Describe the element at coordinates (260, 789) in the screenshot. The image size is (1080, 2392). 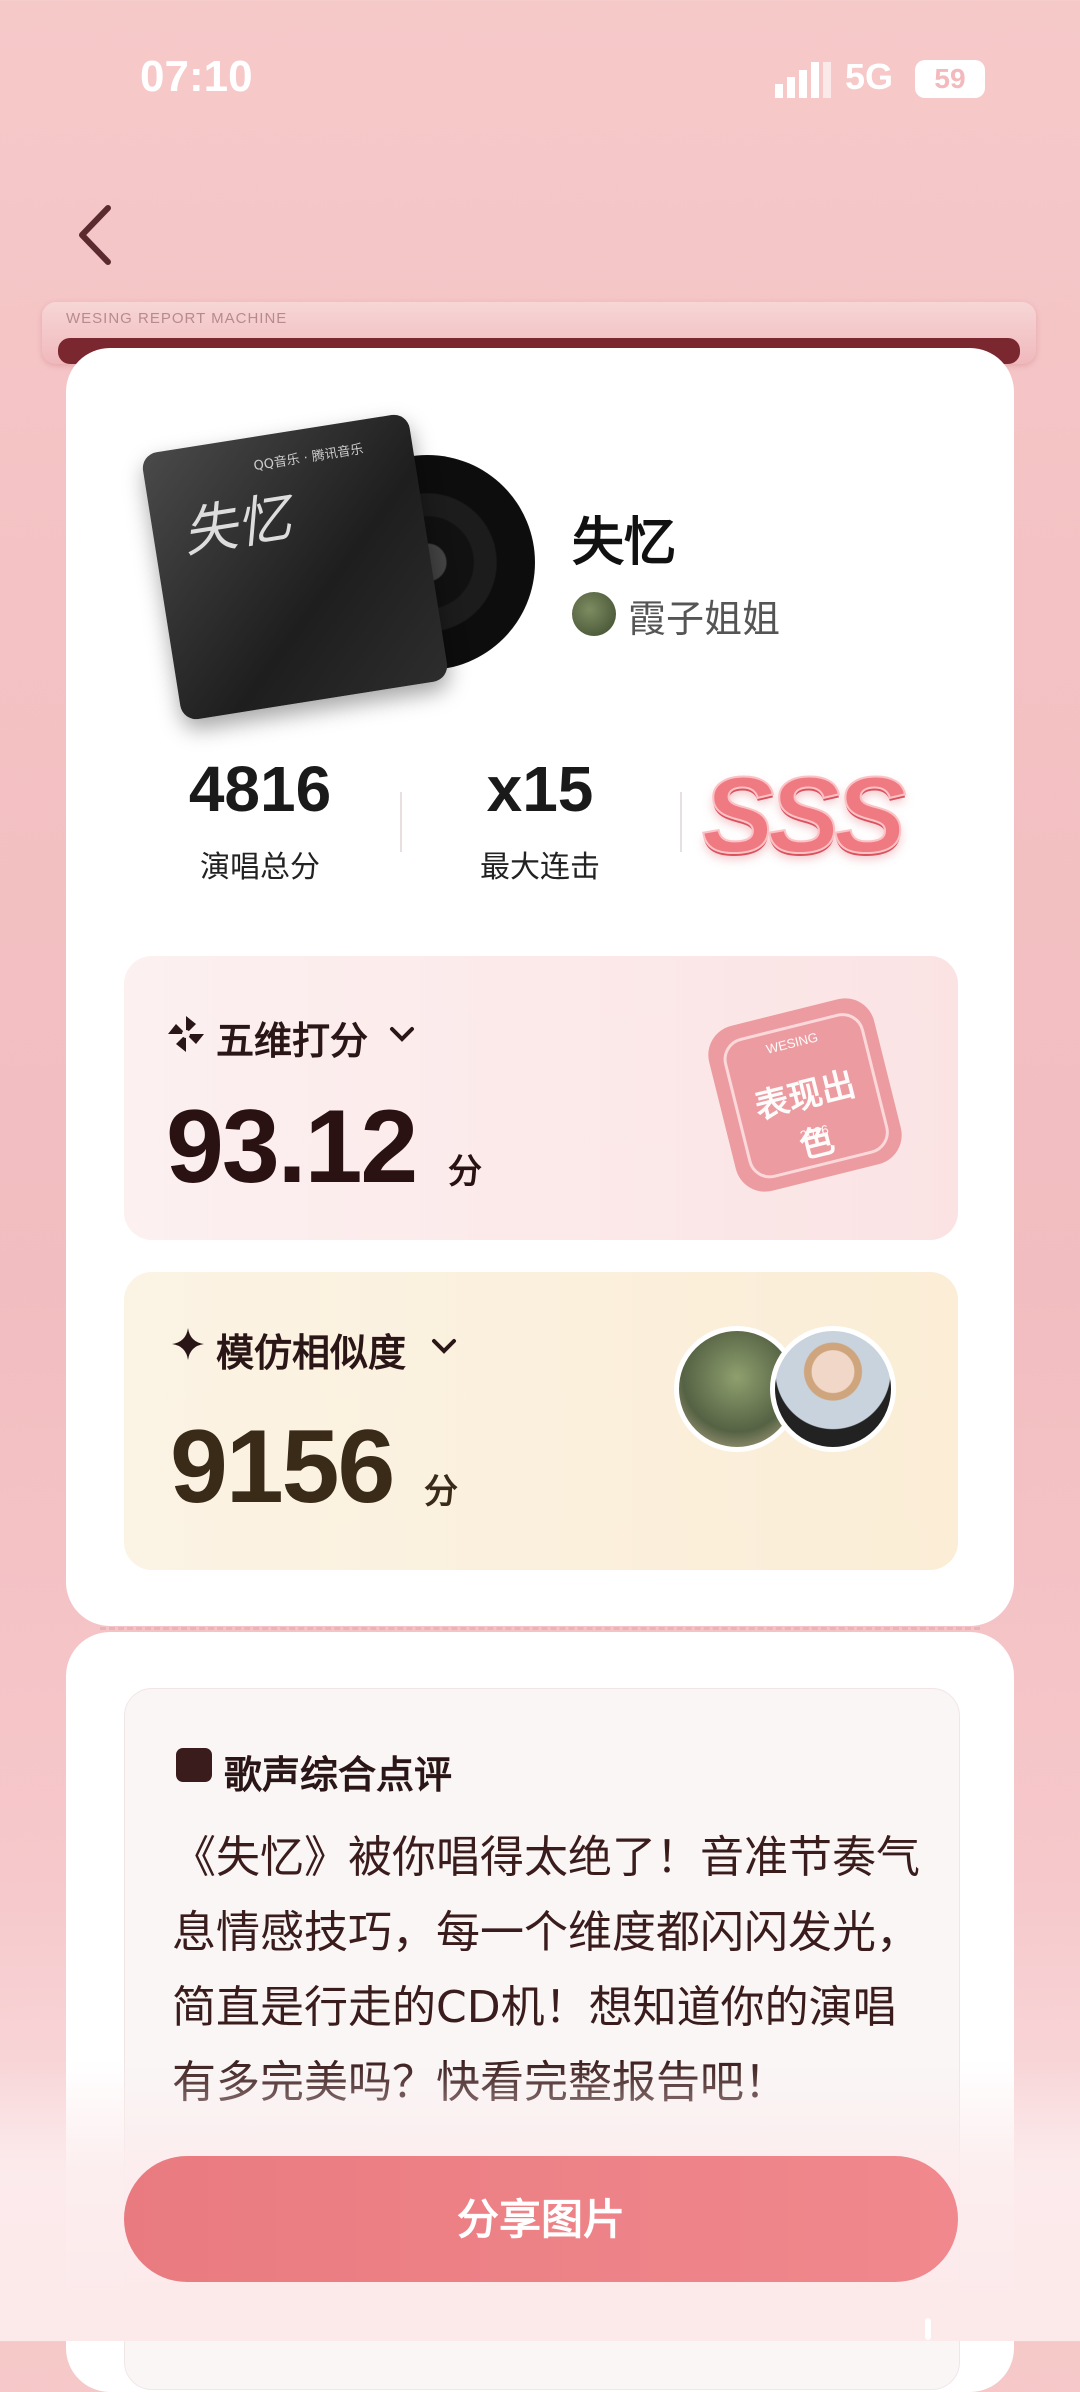
I see `total-score-value: 4816` at that location.